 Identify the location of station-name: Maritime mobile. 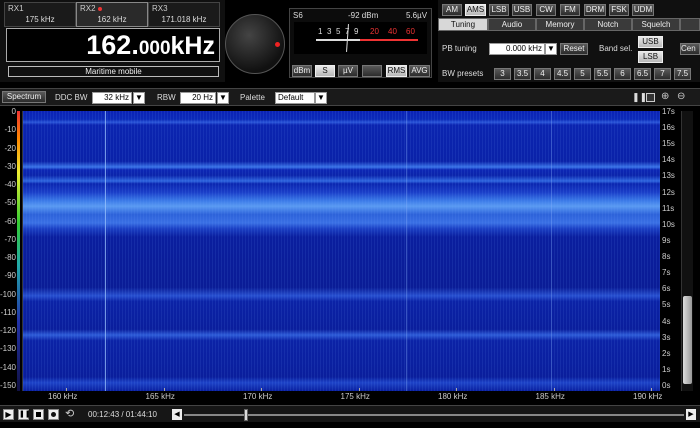
(113, 71).